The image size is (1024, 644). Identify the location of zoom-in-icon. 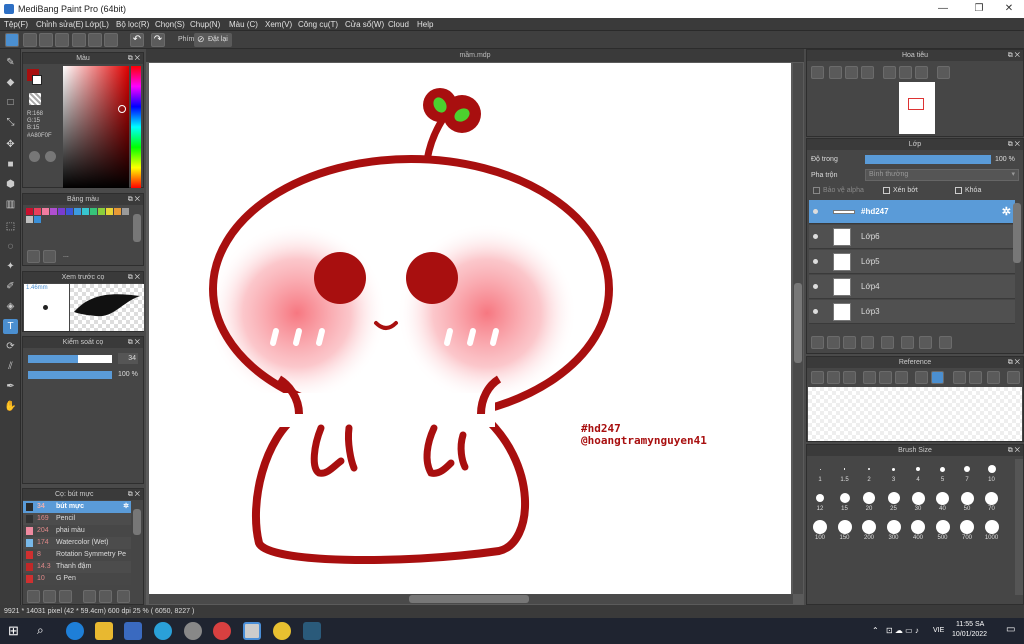
(869, 377).